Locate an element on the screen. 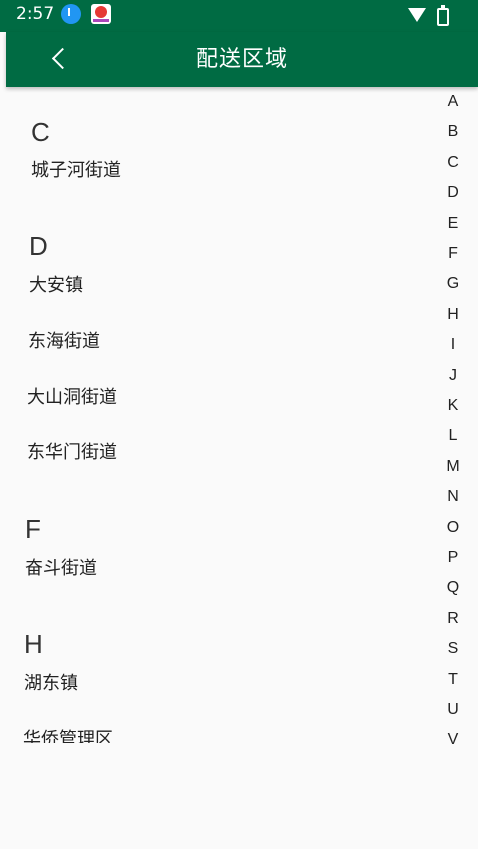  list-item: 奋斗街道 is located at coordinates (61, 569).